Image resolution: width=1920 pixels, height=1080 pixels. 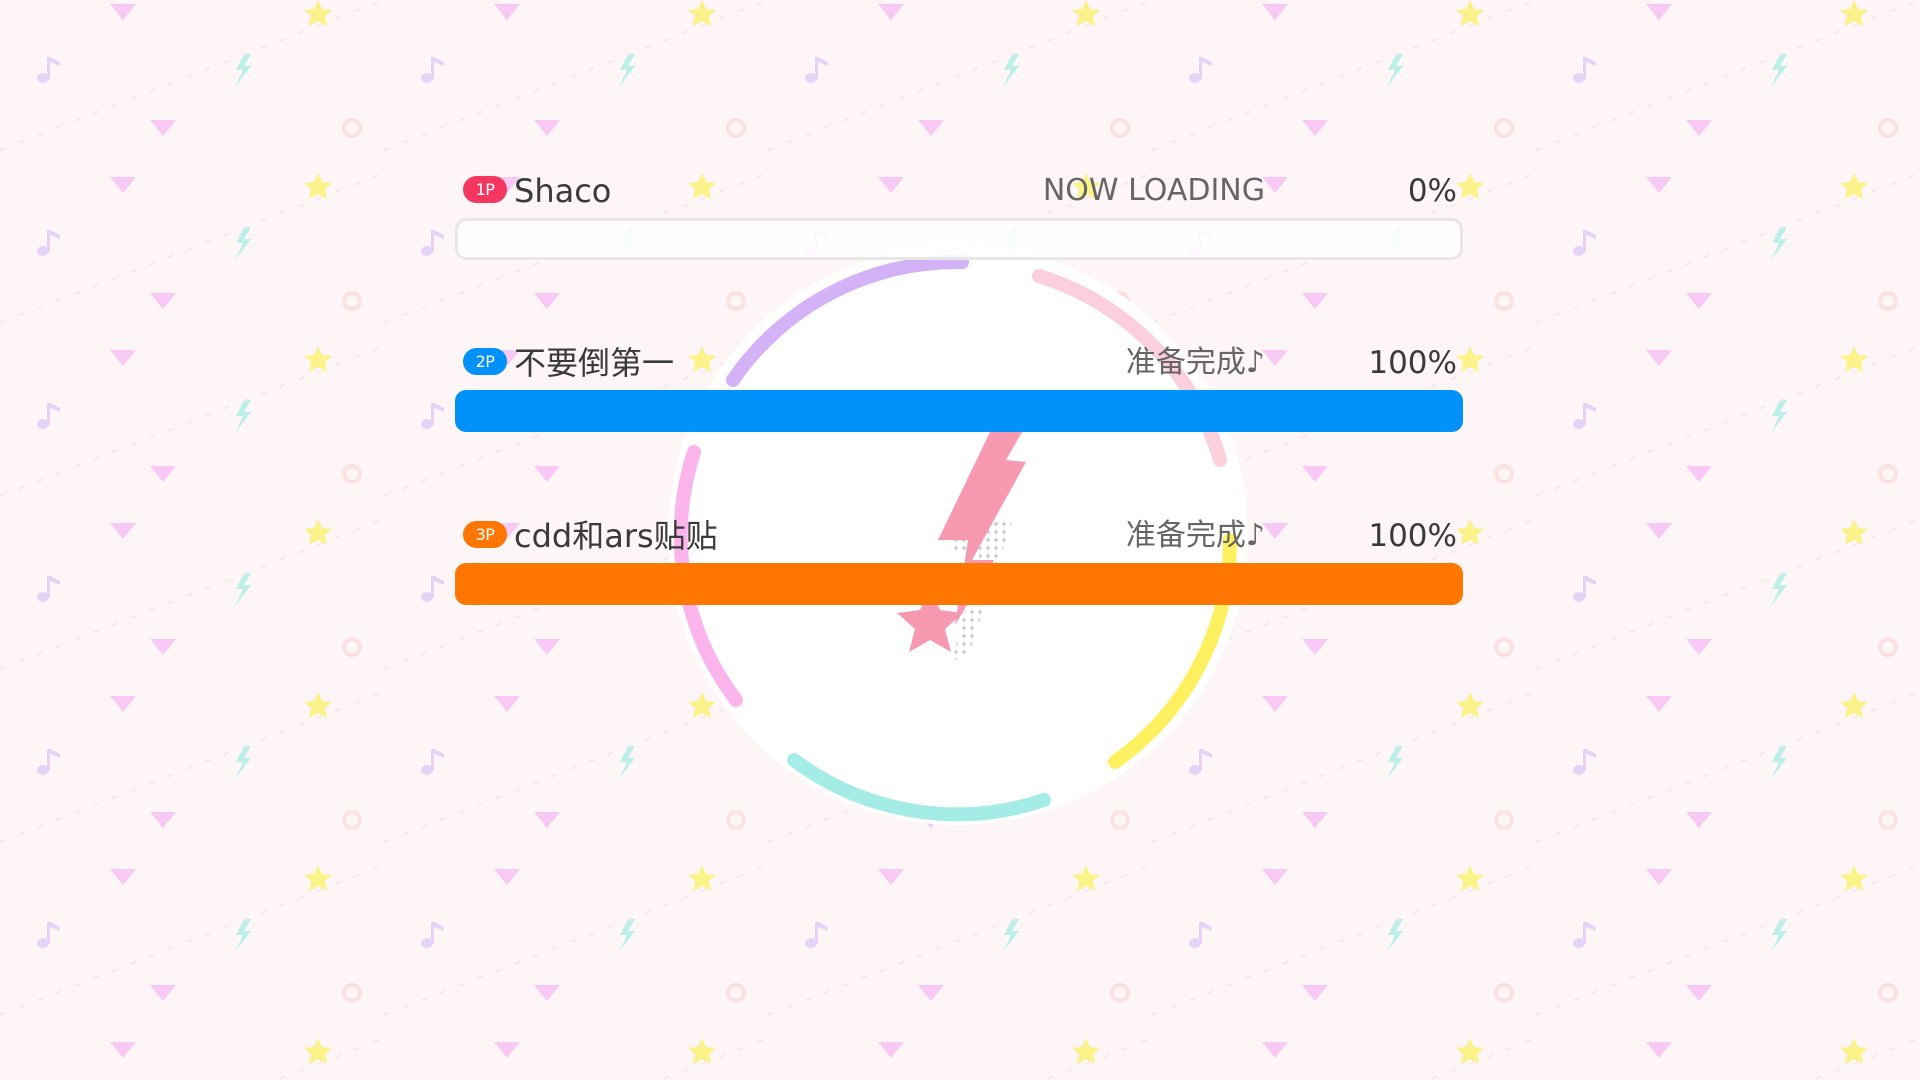 I want to click on player-badge: 1P, so click(x=485, y=189).